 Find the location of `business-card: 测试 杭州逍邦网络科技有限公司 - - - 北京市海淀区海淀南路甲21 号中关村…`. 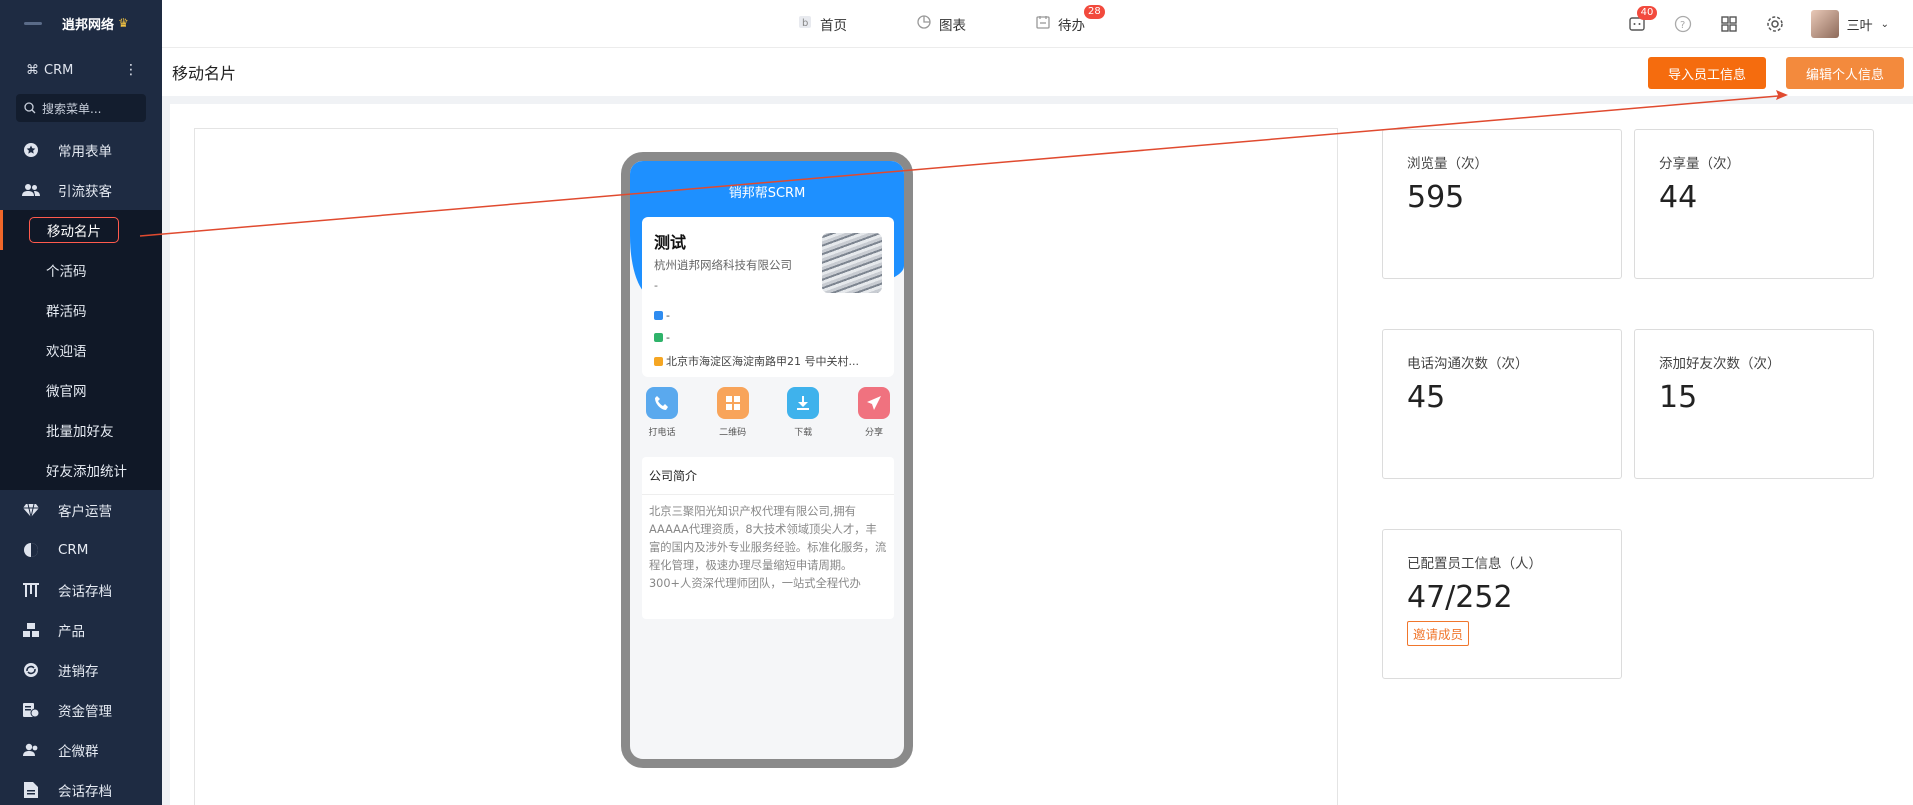

business-card: 测试 杭州逍邦网络科技有限公司 - - - 北京市海淀区海淀南路甲21 号中关村… is located at coordinates (768, 297).